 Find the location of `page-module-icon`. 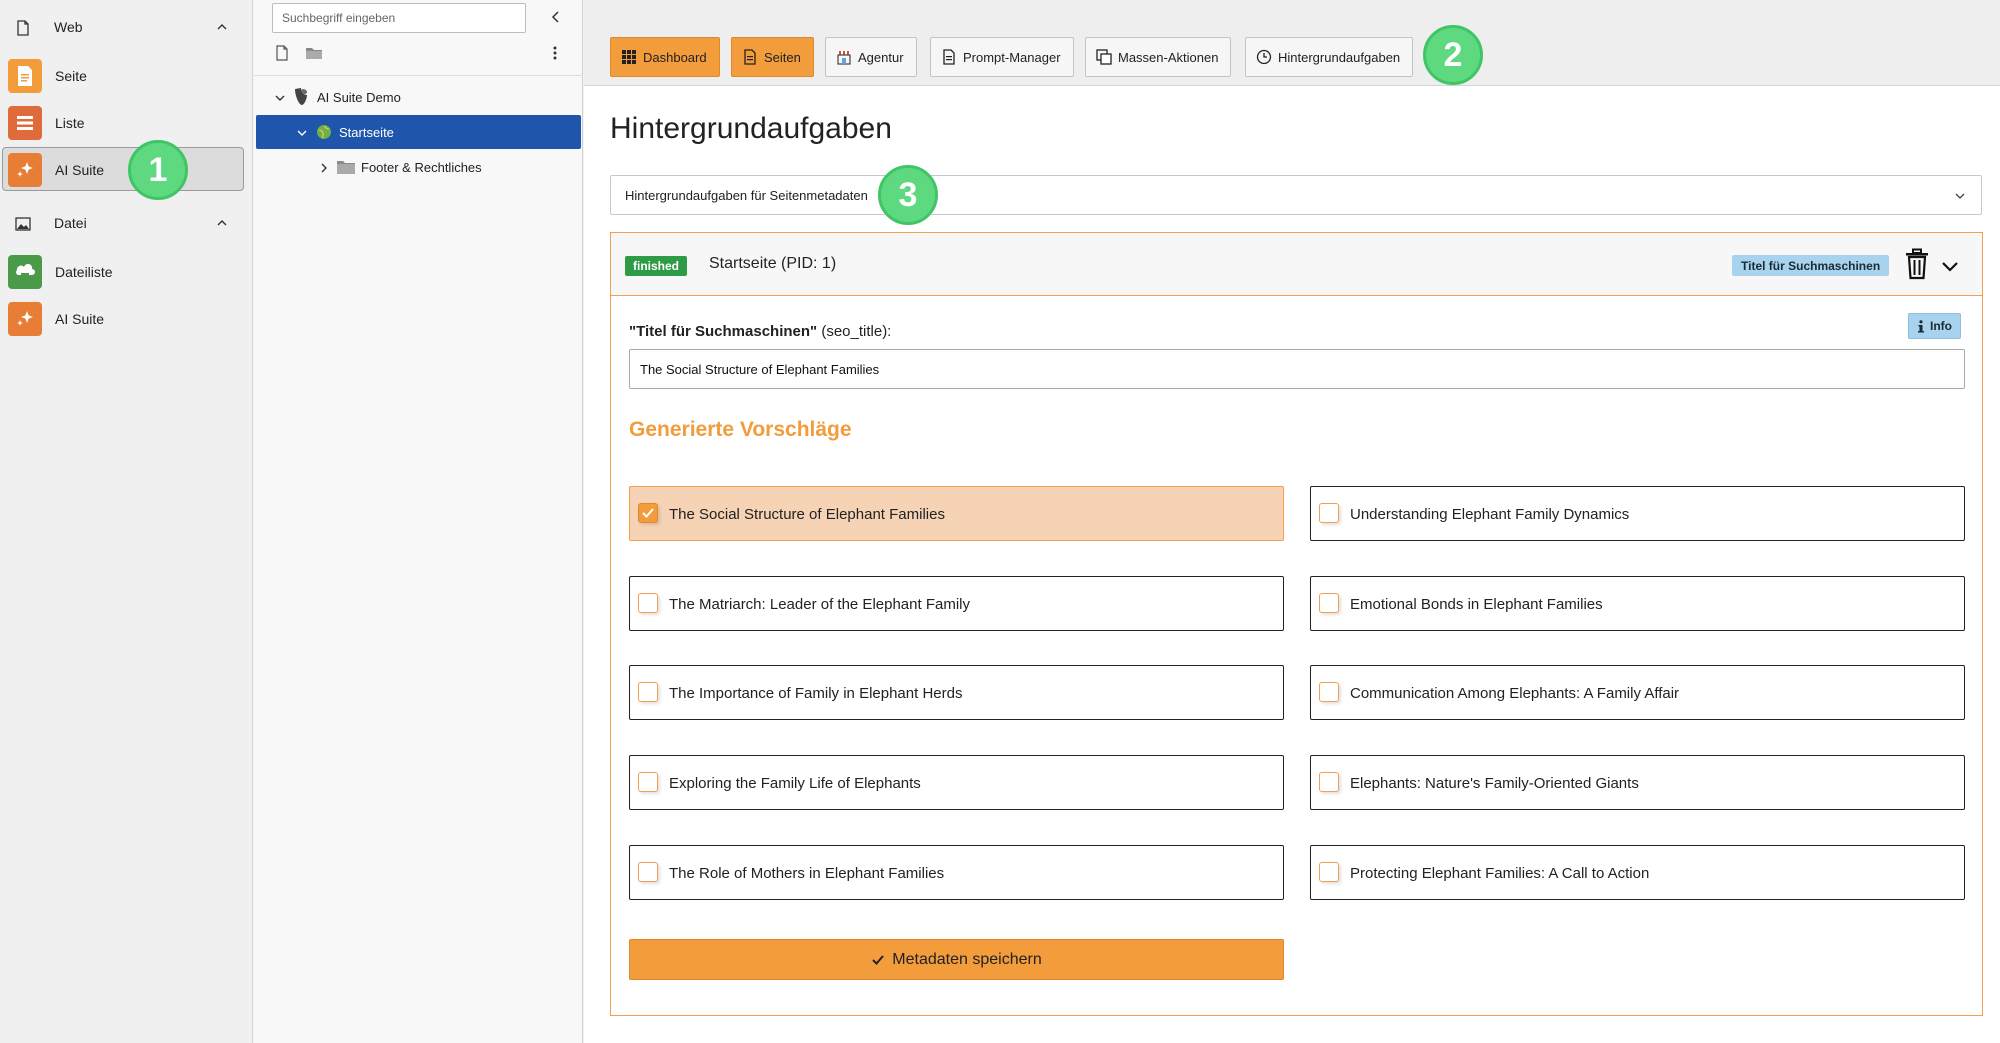

page-module-icon is located at coordinates (25, 76).